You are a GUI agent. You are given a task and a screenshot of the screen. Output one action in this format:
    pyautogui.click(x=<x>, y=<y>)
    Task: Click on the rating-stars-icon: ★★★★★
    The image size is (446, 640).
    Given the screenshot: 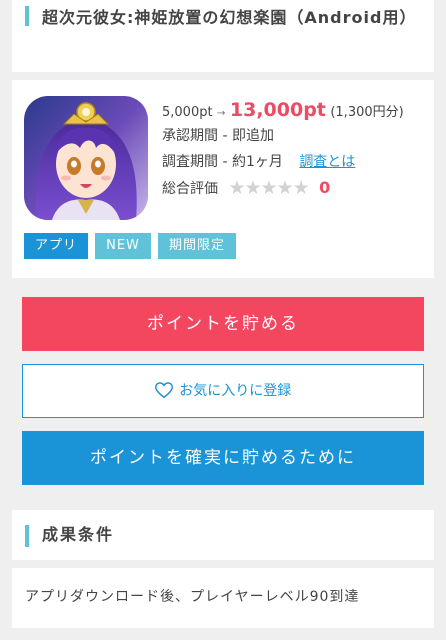 What is the action you would take?
    pyautogui.click(x=268, y=188)
    